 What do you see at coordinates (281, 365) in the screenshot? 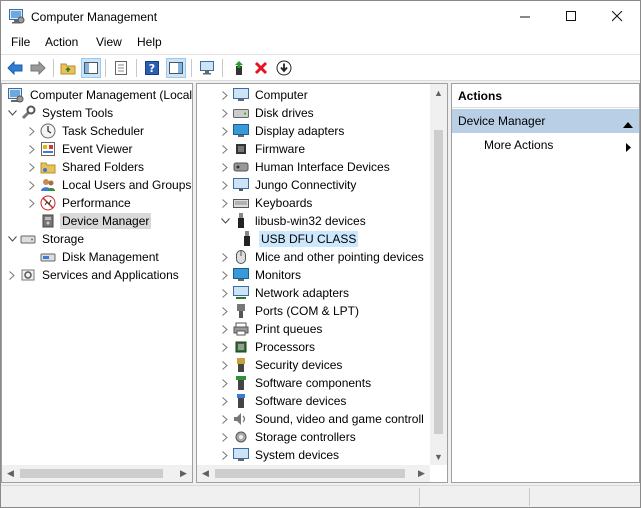
I see `device-category-security-devices: Security devices` at bounding box center [281, 365].